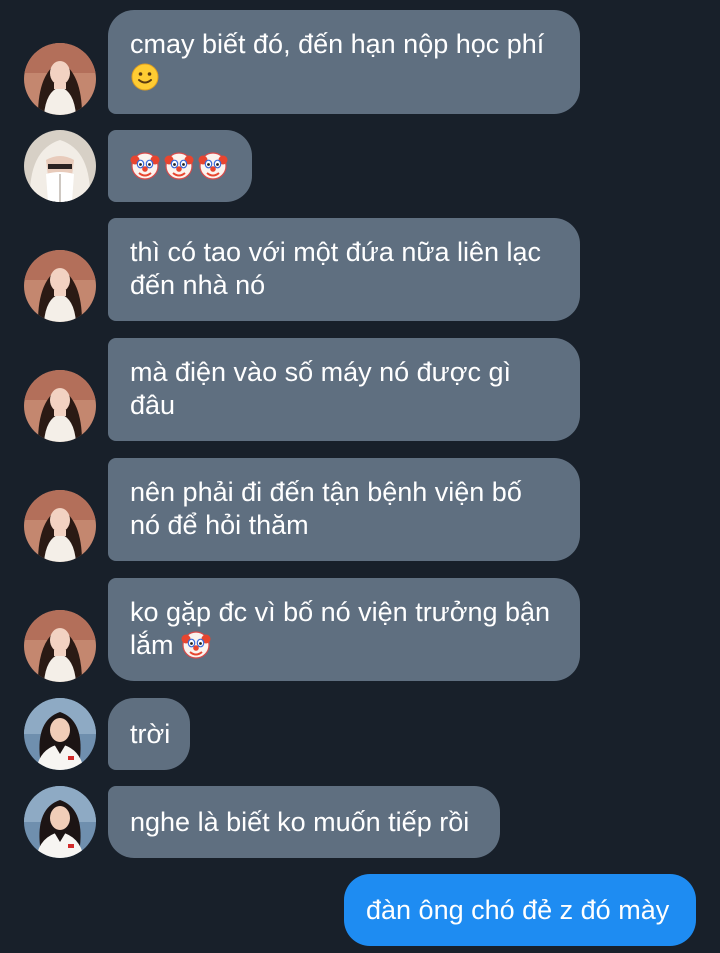 The width and height of the screenshot is (720, 953). What do you see at coordinates (145, 77) in the screenshot?
I see `slightly-smiling-face-icon` at bounding box center [145, 77].